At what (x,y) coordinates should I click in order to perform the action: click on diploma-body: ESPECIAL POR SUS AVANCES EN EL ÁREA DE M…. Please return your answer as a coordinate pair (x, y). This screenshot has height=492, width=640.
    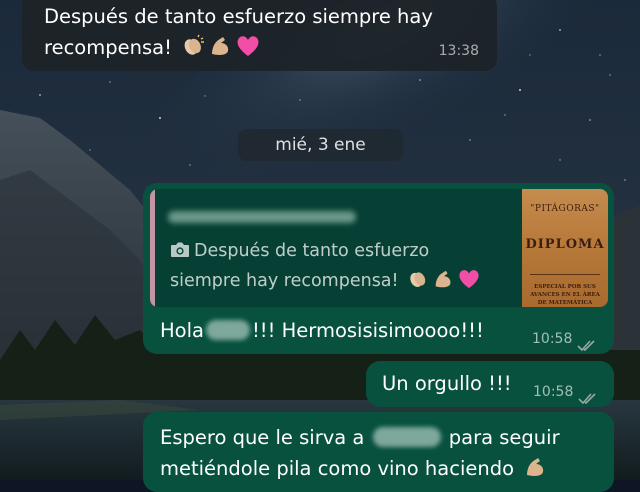
    Looking at the image, I should click on (565, 295).